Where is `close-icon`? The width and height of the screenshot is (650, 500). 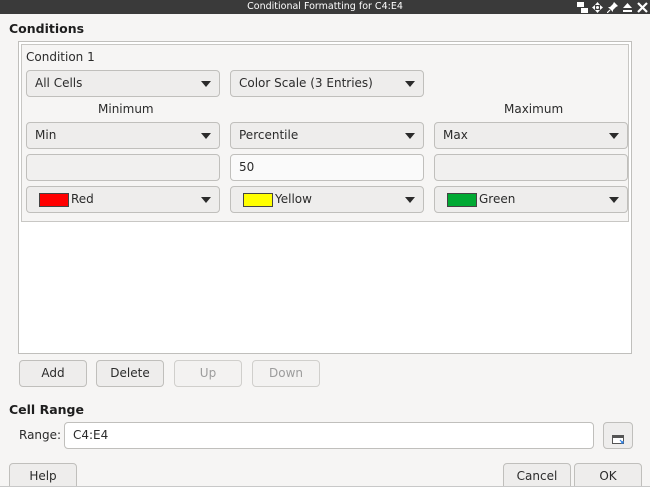 close-icon is located at coordinates (642, 7).